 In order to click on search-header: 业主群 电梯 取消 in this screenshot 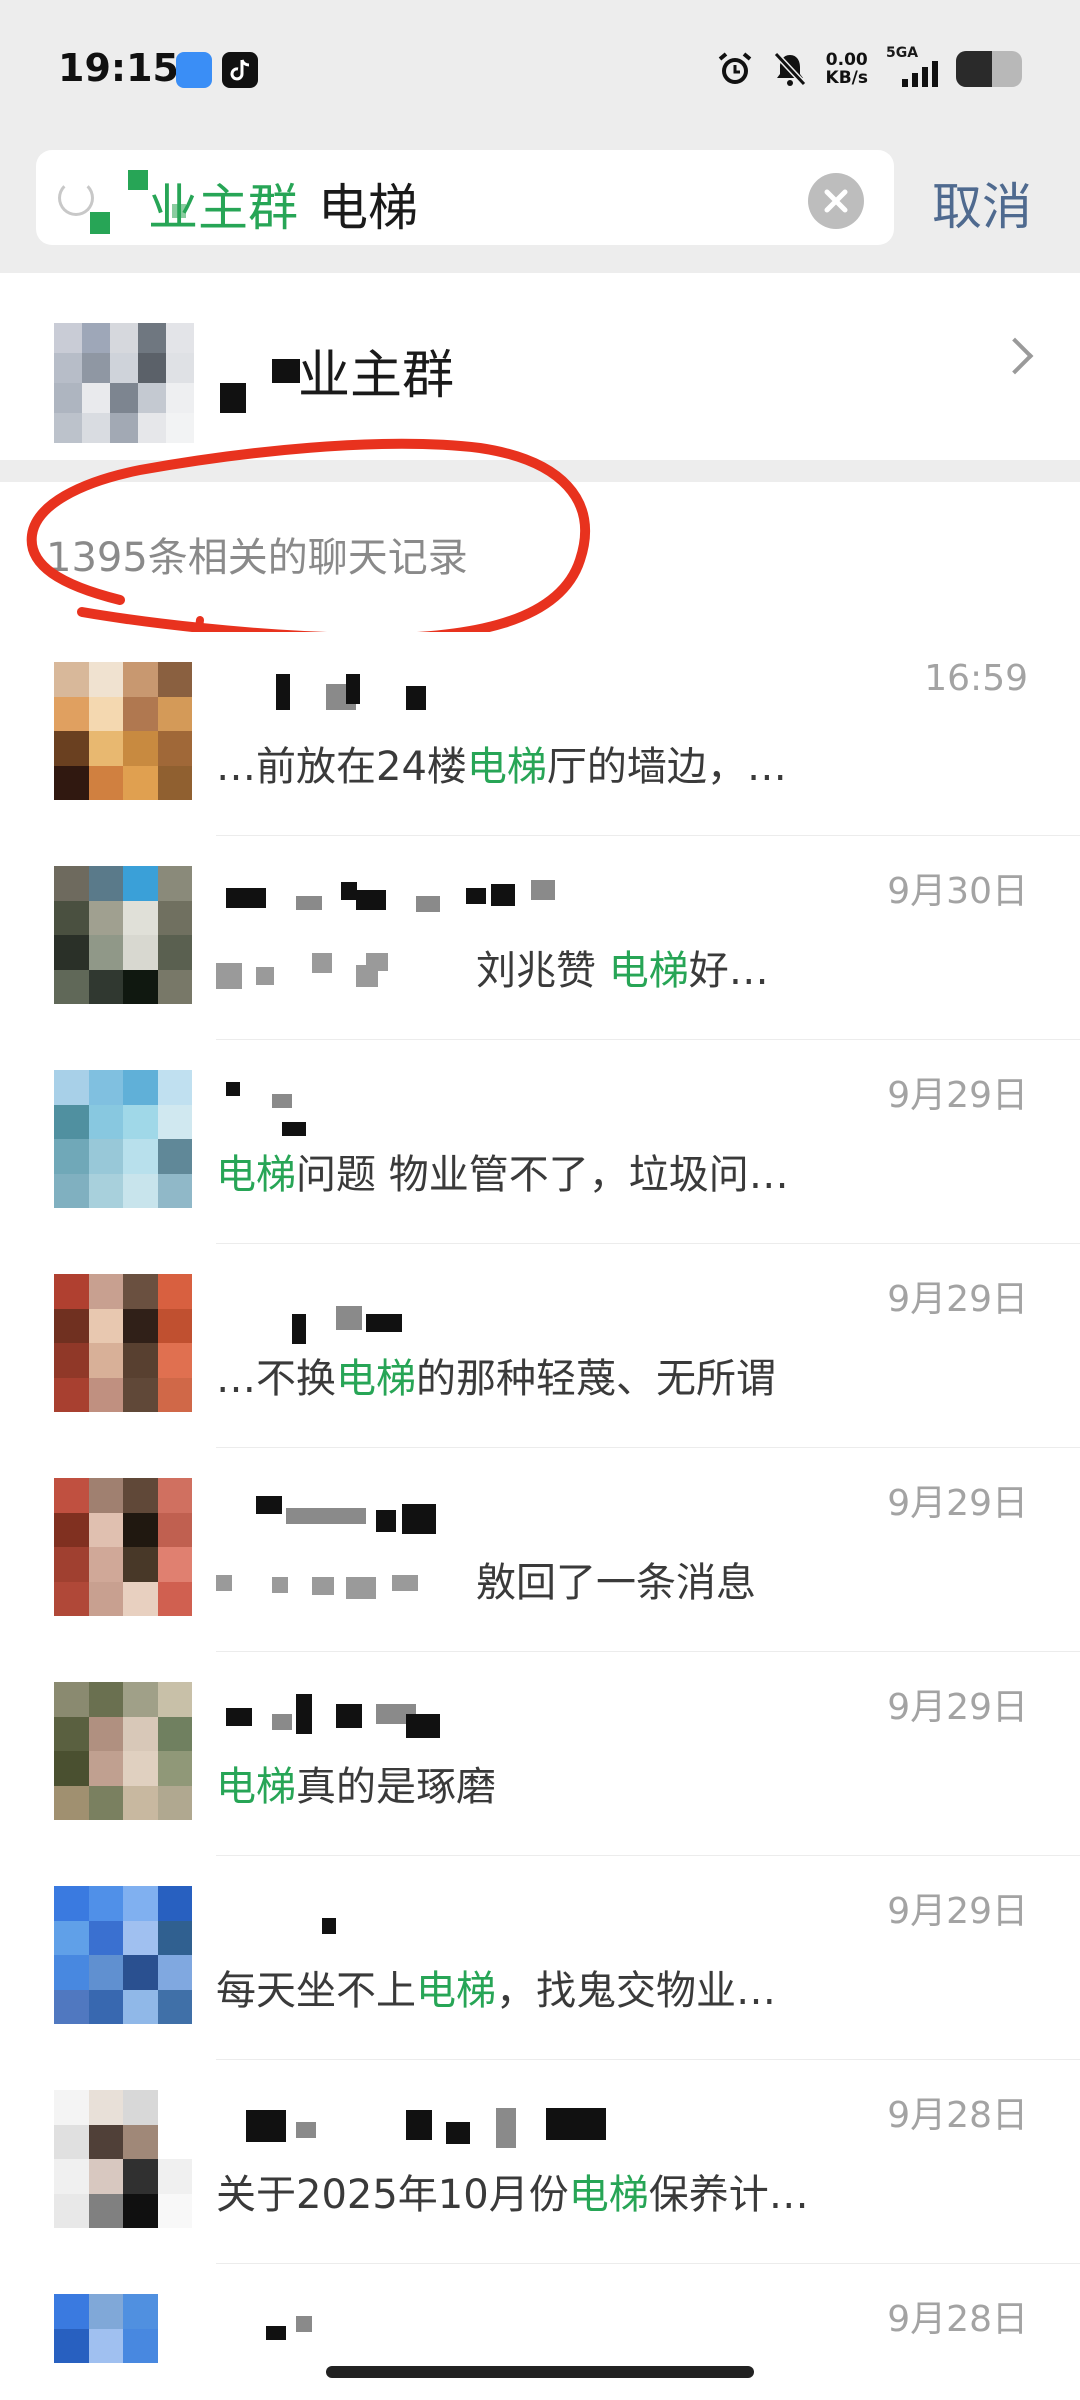, I will do `click(540, 209)`.